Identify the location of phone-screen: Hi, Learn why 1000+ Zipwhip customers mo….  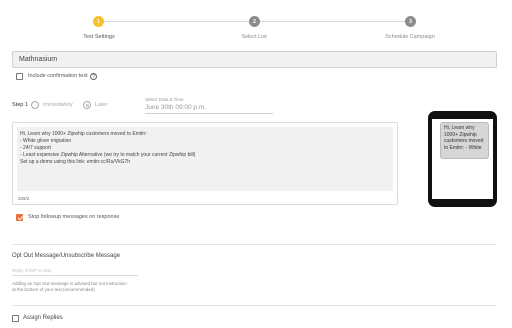
(462, 159).